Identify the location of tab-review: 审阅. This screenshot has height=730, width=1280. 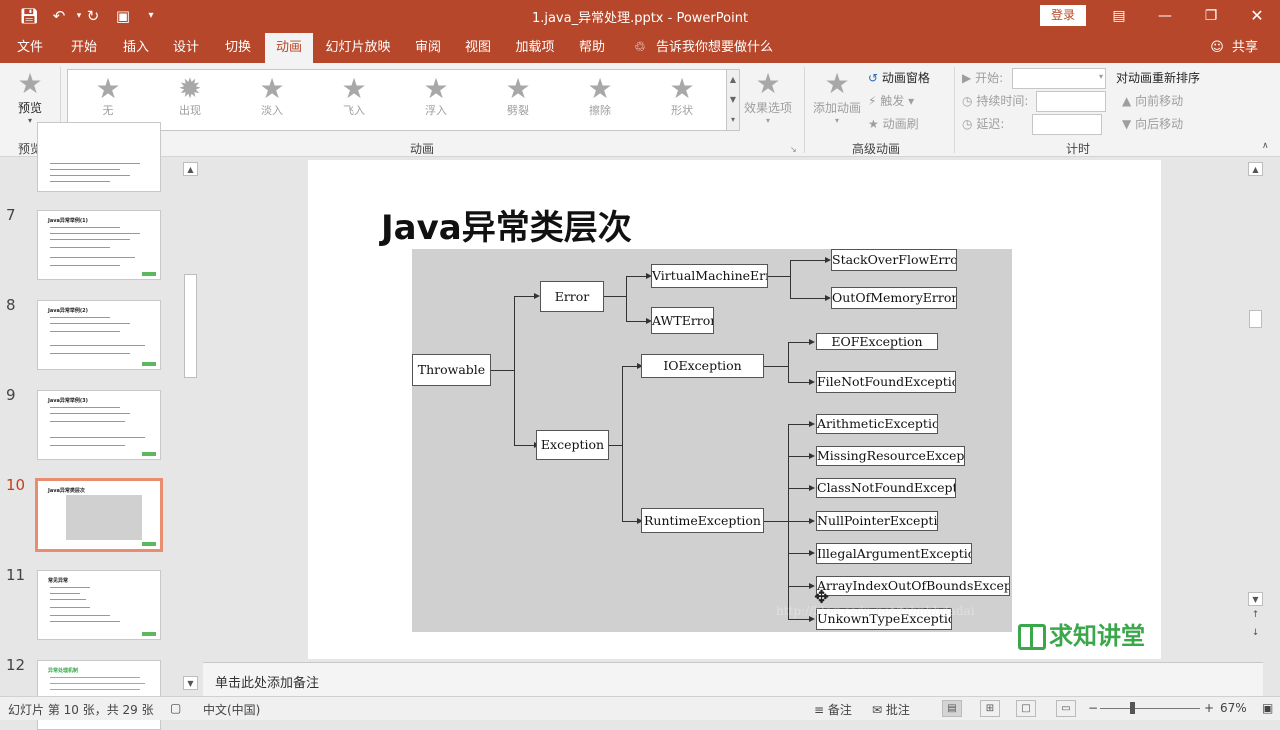
(428, 48).